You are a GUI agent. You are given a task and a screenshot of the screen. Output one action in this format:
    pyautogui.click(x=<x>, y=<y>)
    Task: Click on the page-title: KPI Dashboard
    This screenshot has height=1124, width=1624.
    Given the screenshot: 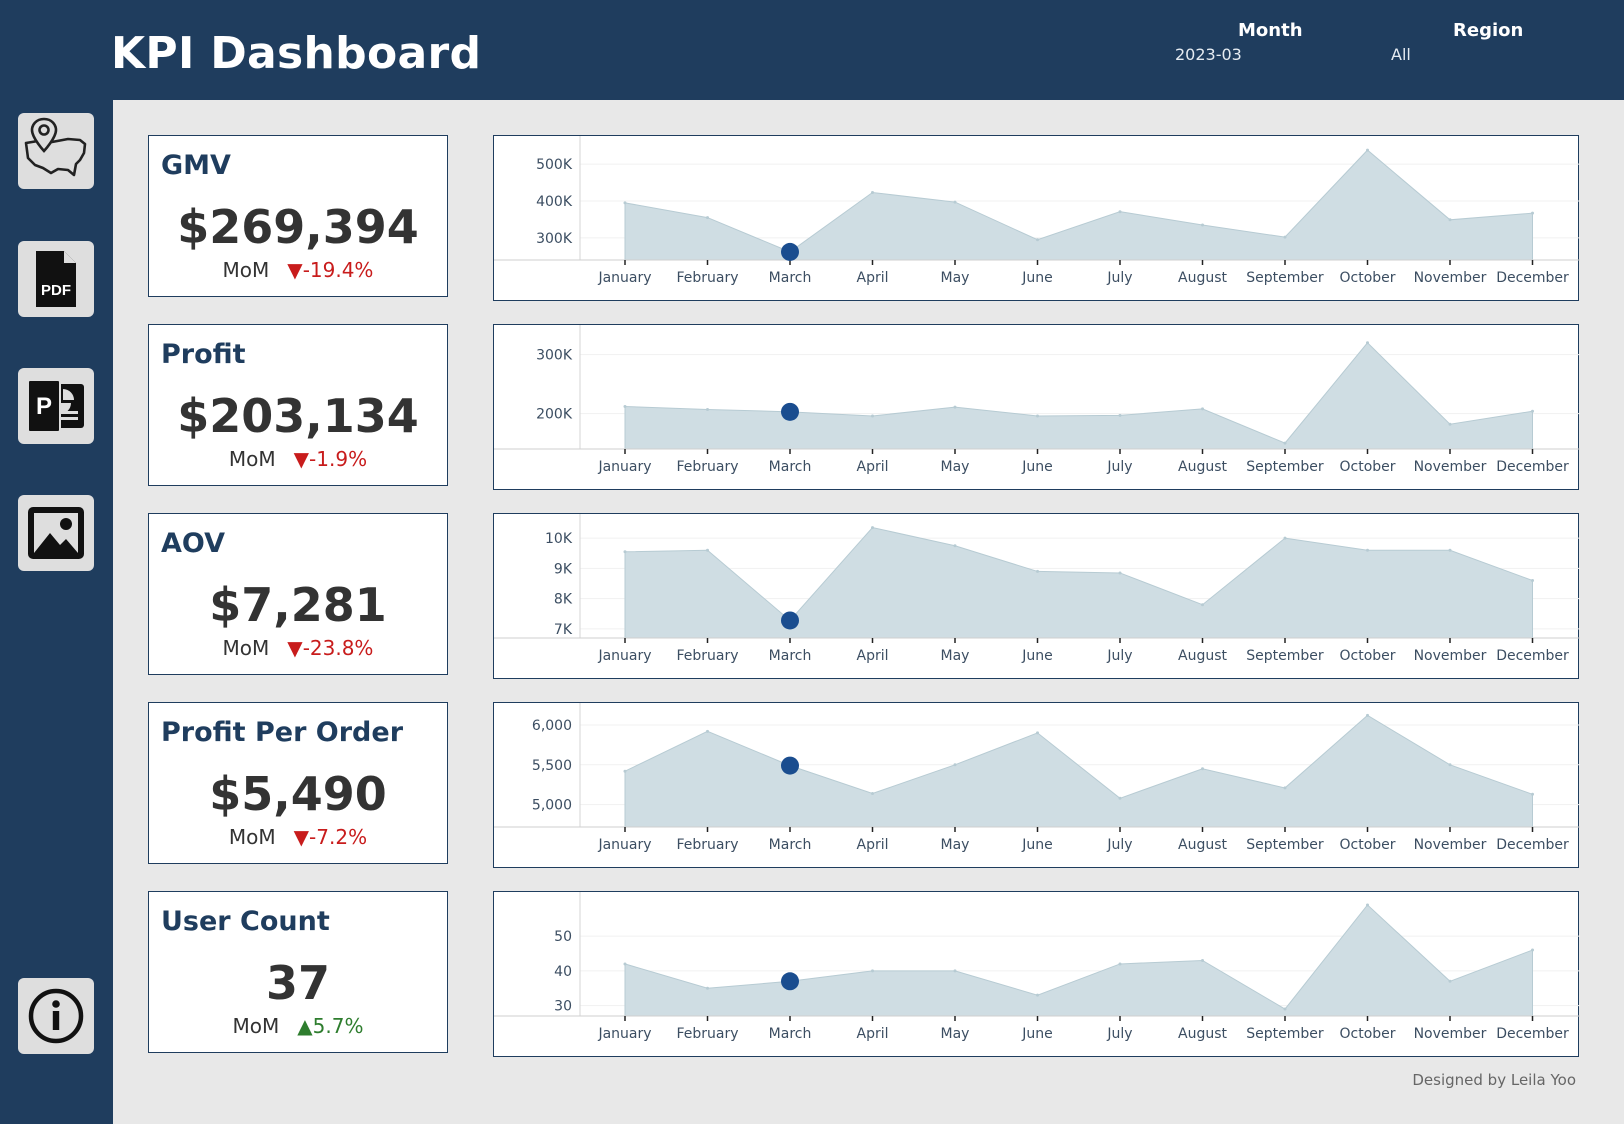 What is the action you would take?
    pyautogui.click(x=296, y=53)
    